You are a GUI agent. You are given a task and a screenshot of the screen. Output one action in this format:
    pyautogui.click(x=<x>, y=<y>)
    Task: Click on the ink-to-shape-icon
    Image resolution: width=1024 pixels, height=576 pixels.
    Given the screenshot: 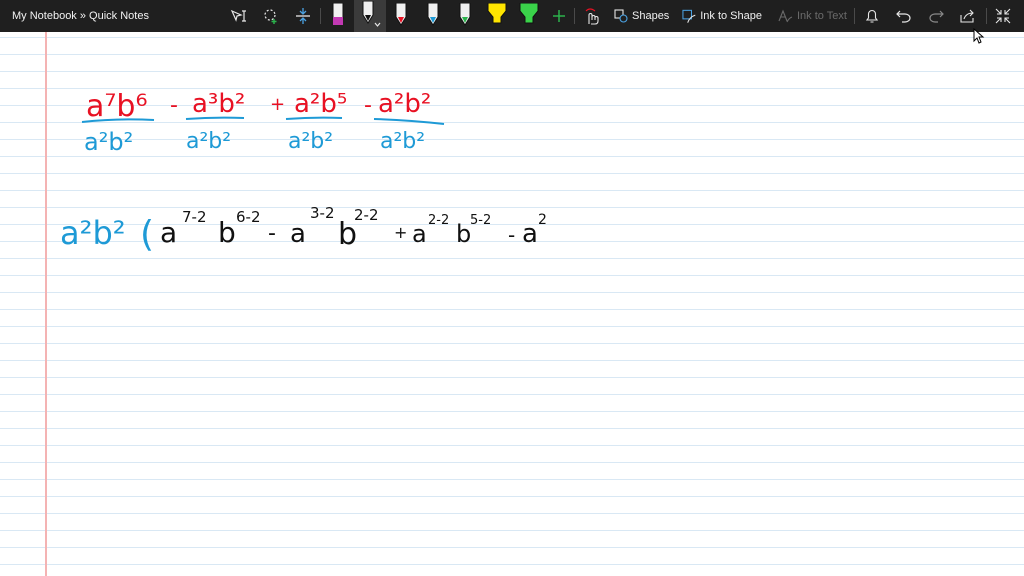 What is the action you would take?
    pyautogui.click(x=689, y=16)
    